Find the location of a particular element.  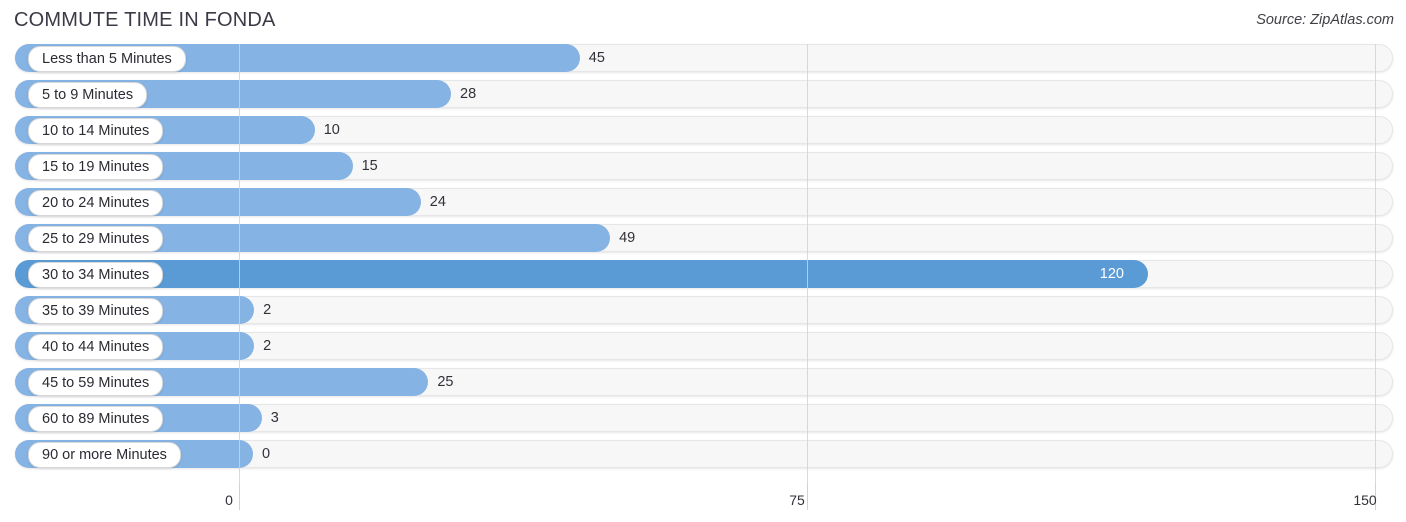

bar-row: 35 to 39 Minutes 2 is located at coordinates (703, 310).